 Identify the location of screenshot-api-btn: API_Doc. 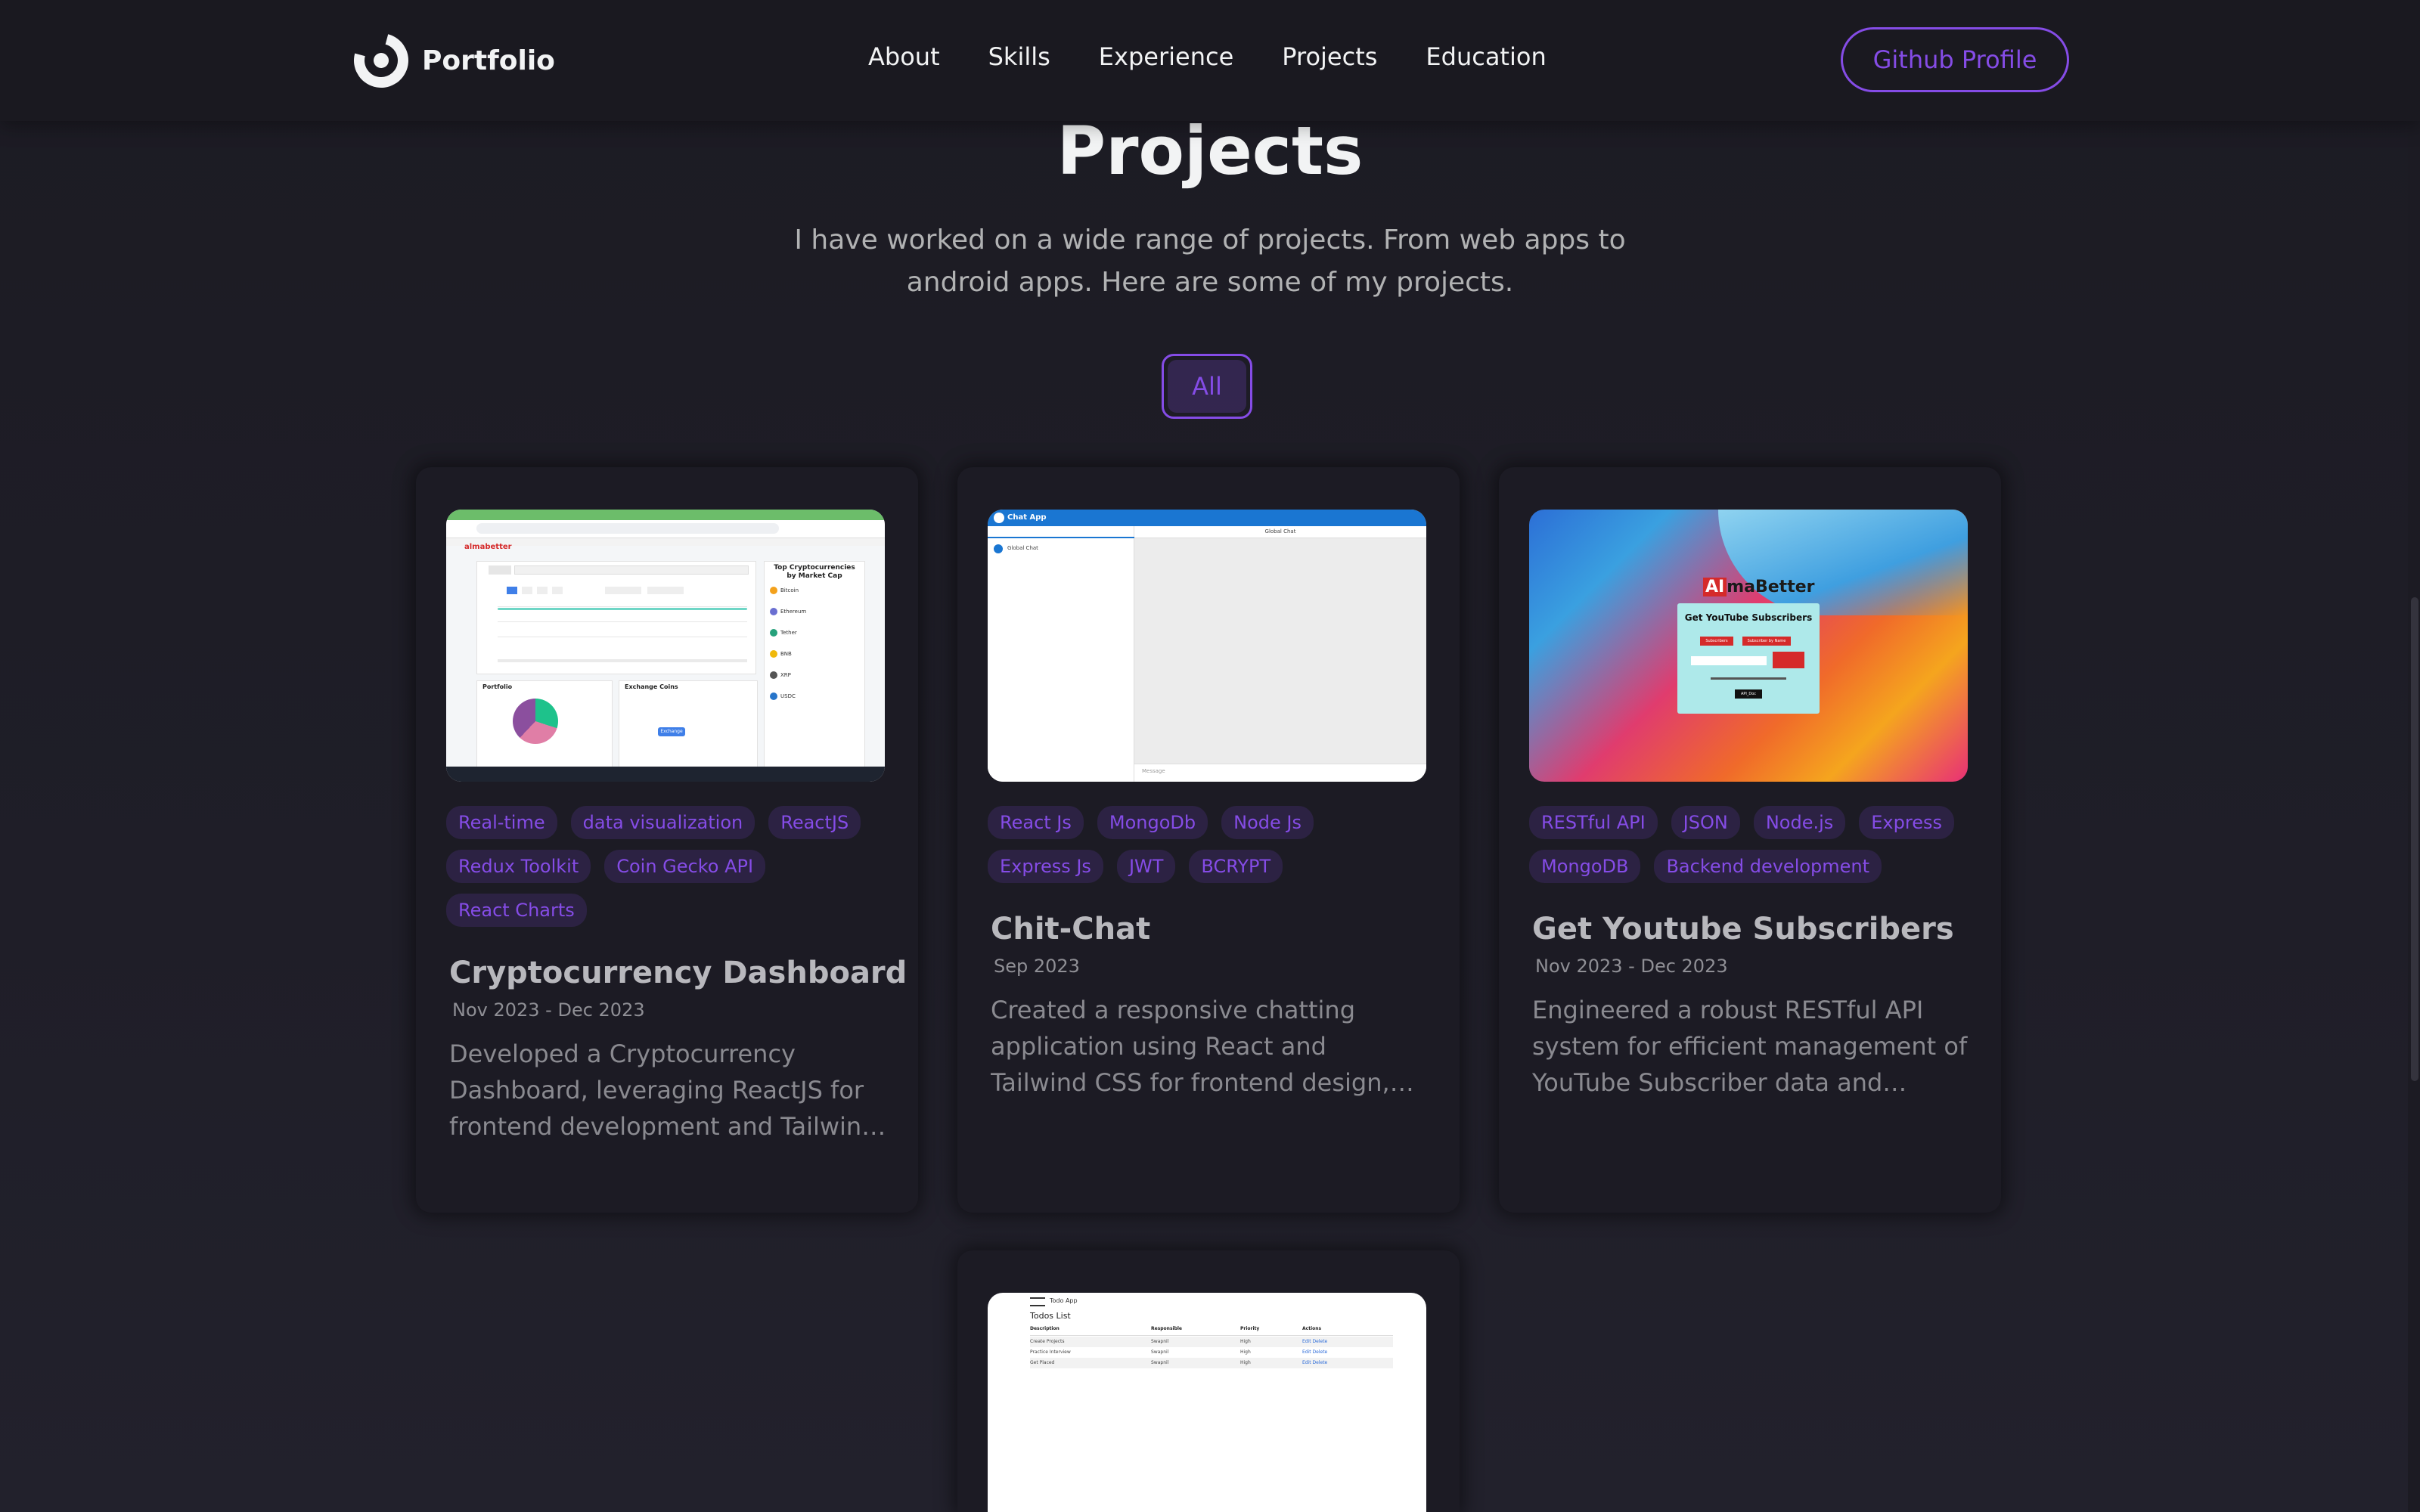
(1748, 694).